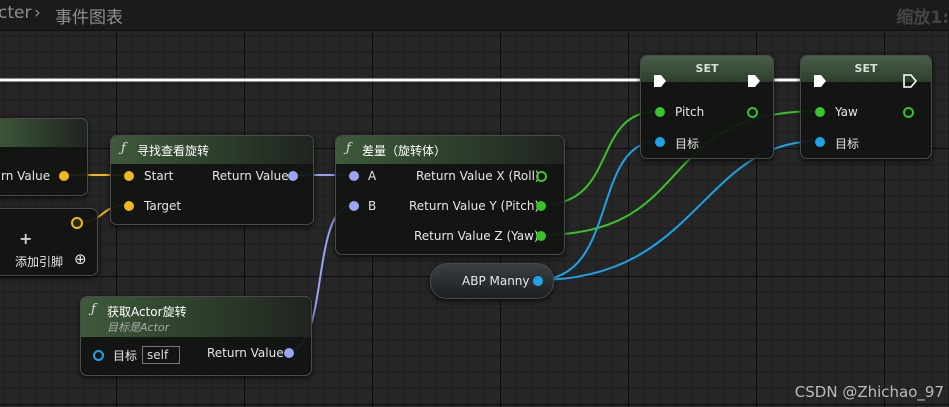  What do you see at coordinates (752, 112) in the screenshot?
I see `pitch-out-pin` at bounding box center [752, 112].